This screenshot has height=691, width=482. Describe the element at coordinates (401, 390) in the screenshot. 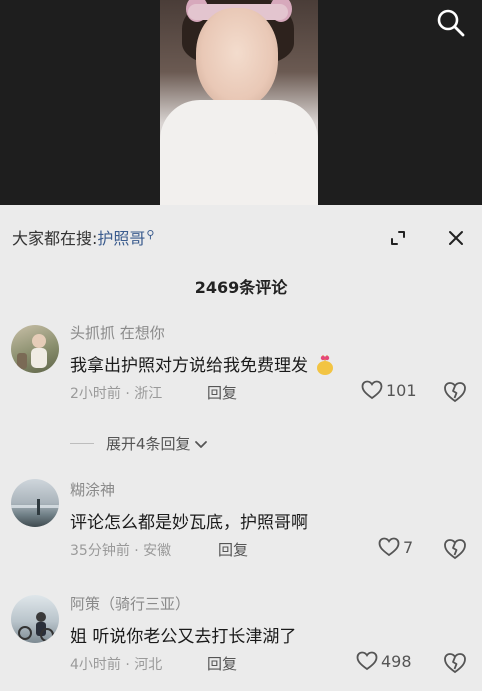

I see `like-count: 101` at that location.